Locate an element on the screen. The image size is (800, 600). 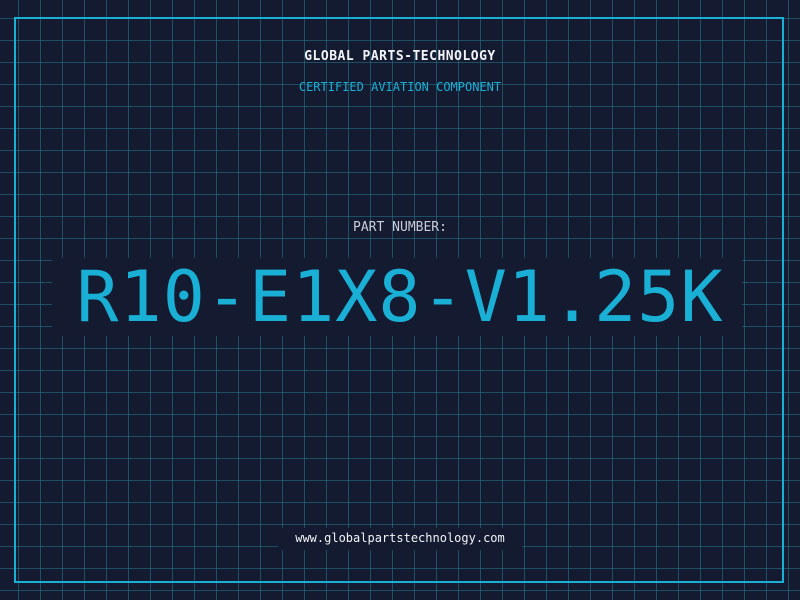
part-number-value: R10-E1X8-V1.25K is located at coordinates (400, 297).